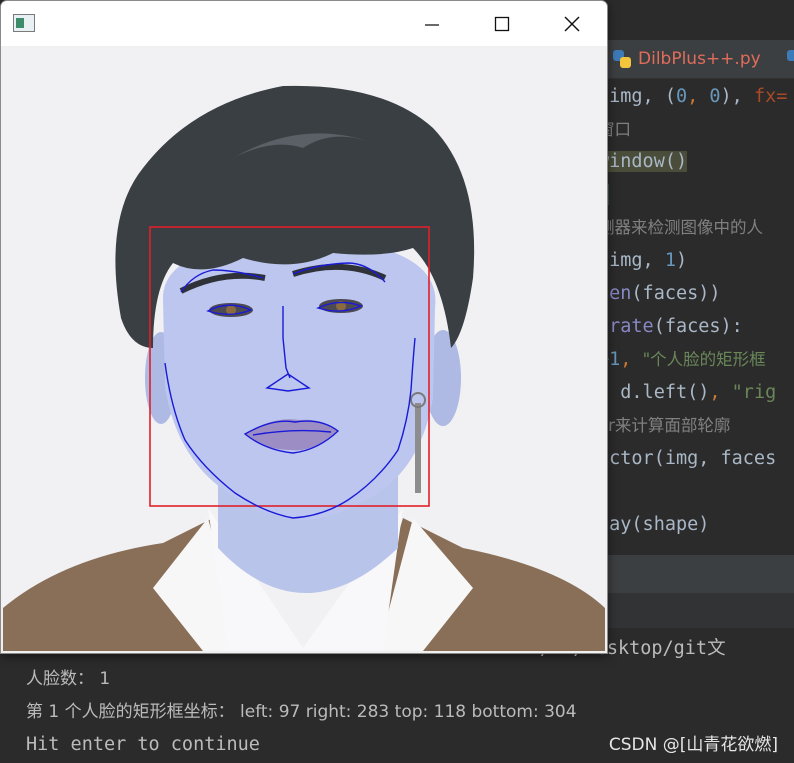 The height and width of the screenshot is (763, 794). Describe the element at coordinates (682, 359) in the screenshot. I see `code-line: +1, "个人脸的矩形框` at that location.